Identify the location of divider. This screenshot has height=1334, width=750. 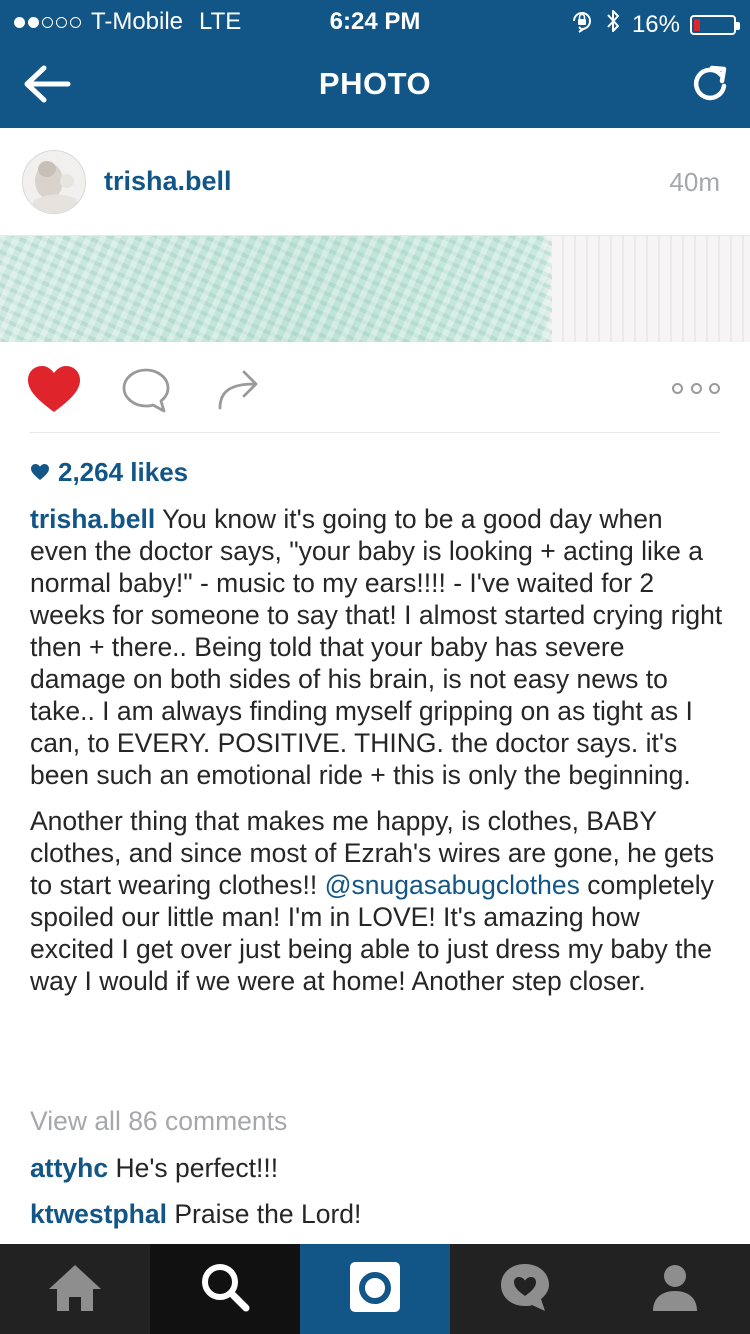
(375, 432).